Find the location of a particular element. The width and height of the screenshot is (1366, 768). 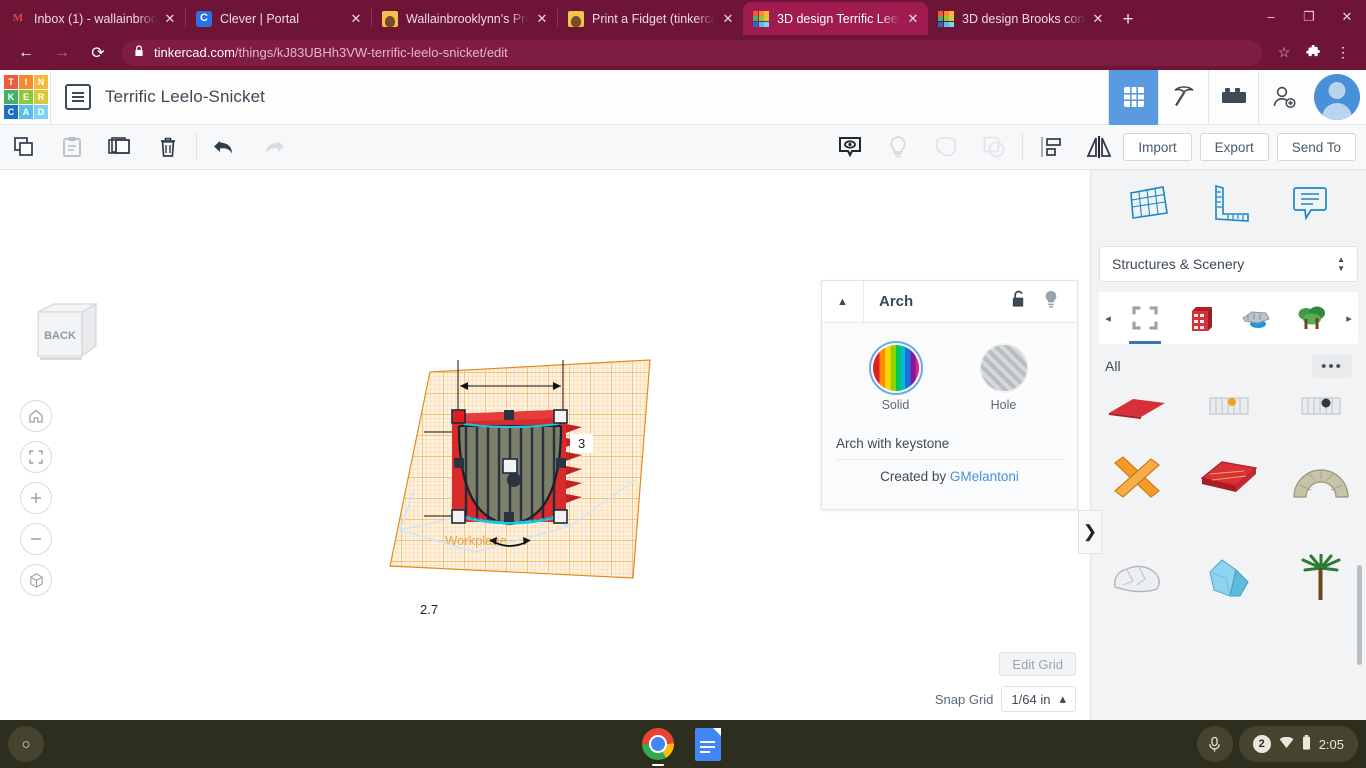

maximize-window-button: ❐ is located at coordinates (1309, 16).